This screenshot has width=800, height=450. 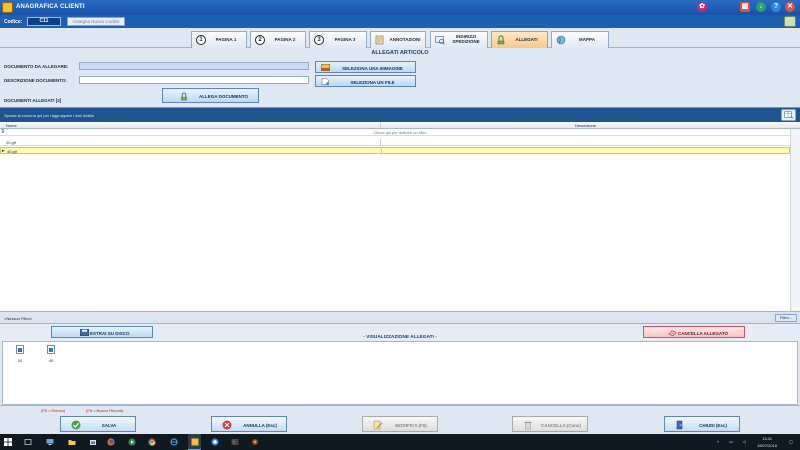 I want to click on clock-date: 19/07/2016, so click(x=767, y=445).